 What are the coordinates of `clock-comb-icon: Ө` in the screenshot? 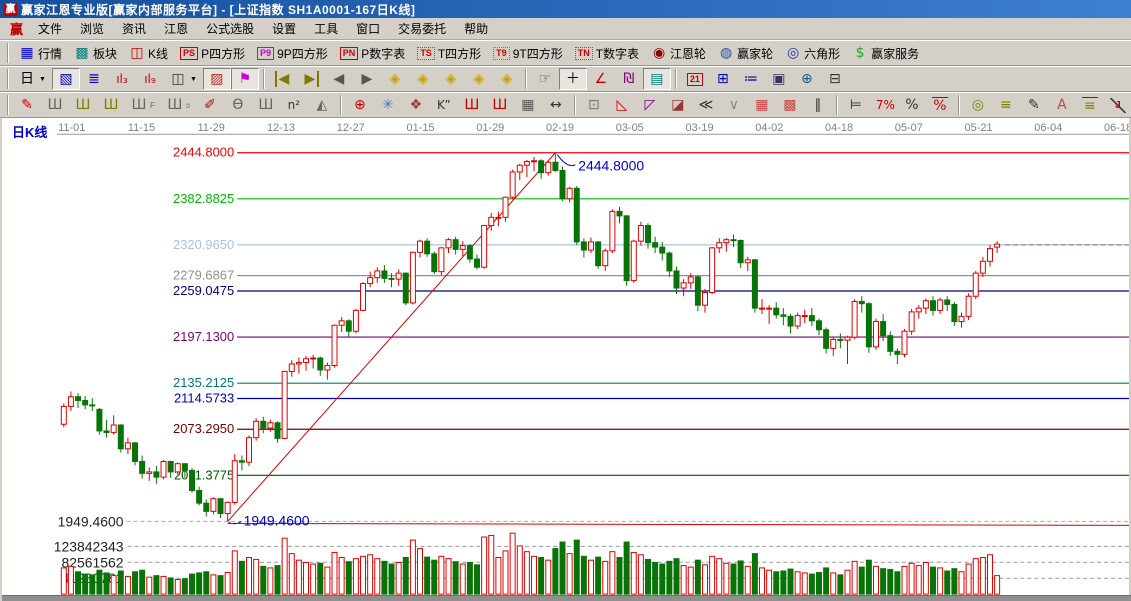 It's located at (238, 105).